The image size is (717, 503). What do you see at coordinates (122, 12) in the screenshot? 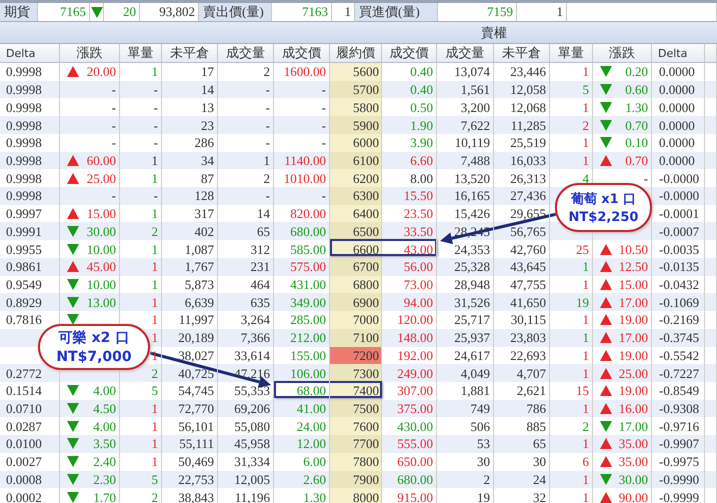
I see `futures-change: 20` at bounding box center [122, 12].